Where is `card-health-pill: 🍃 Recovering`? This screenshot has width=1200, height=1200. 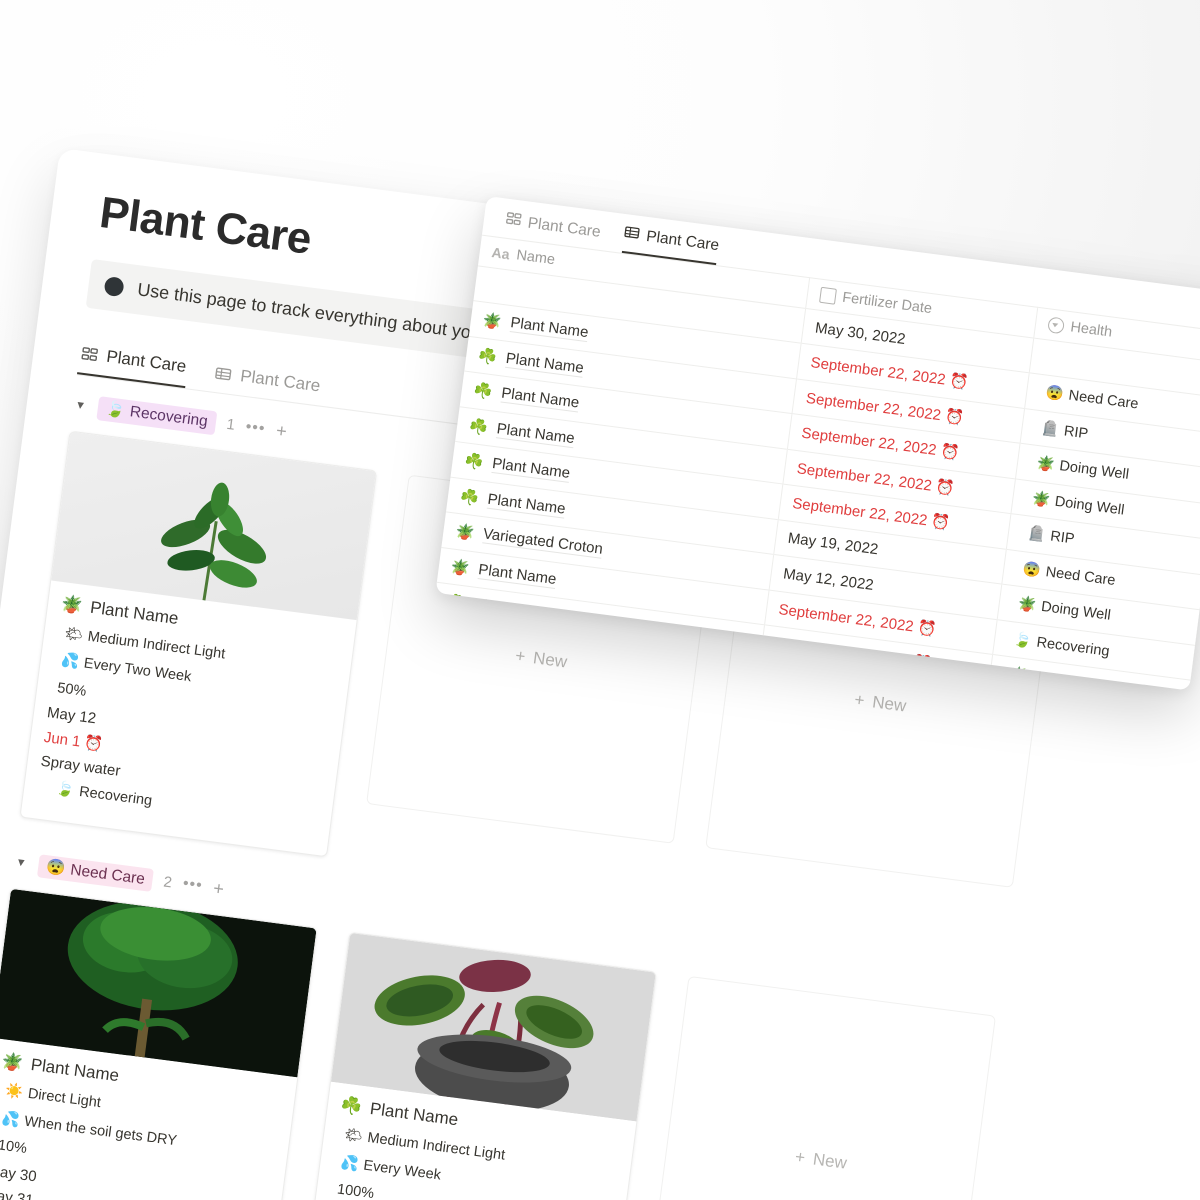
card-health-pill: 🍃 Recovering is located at coordinates (104, 795).